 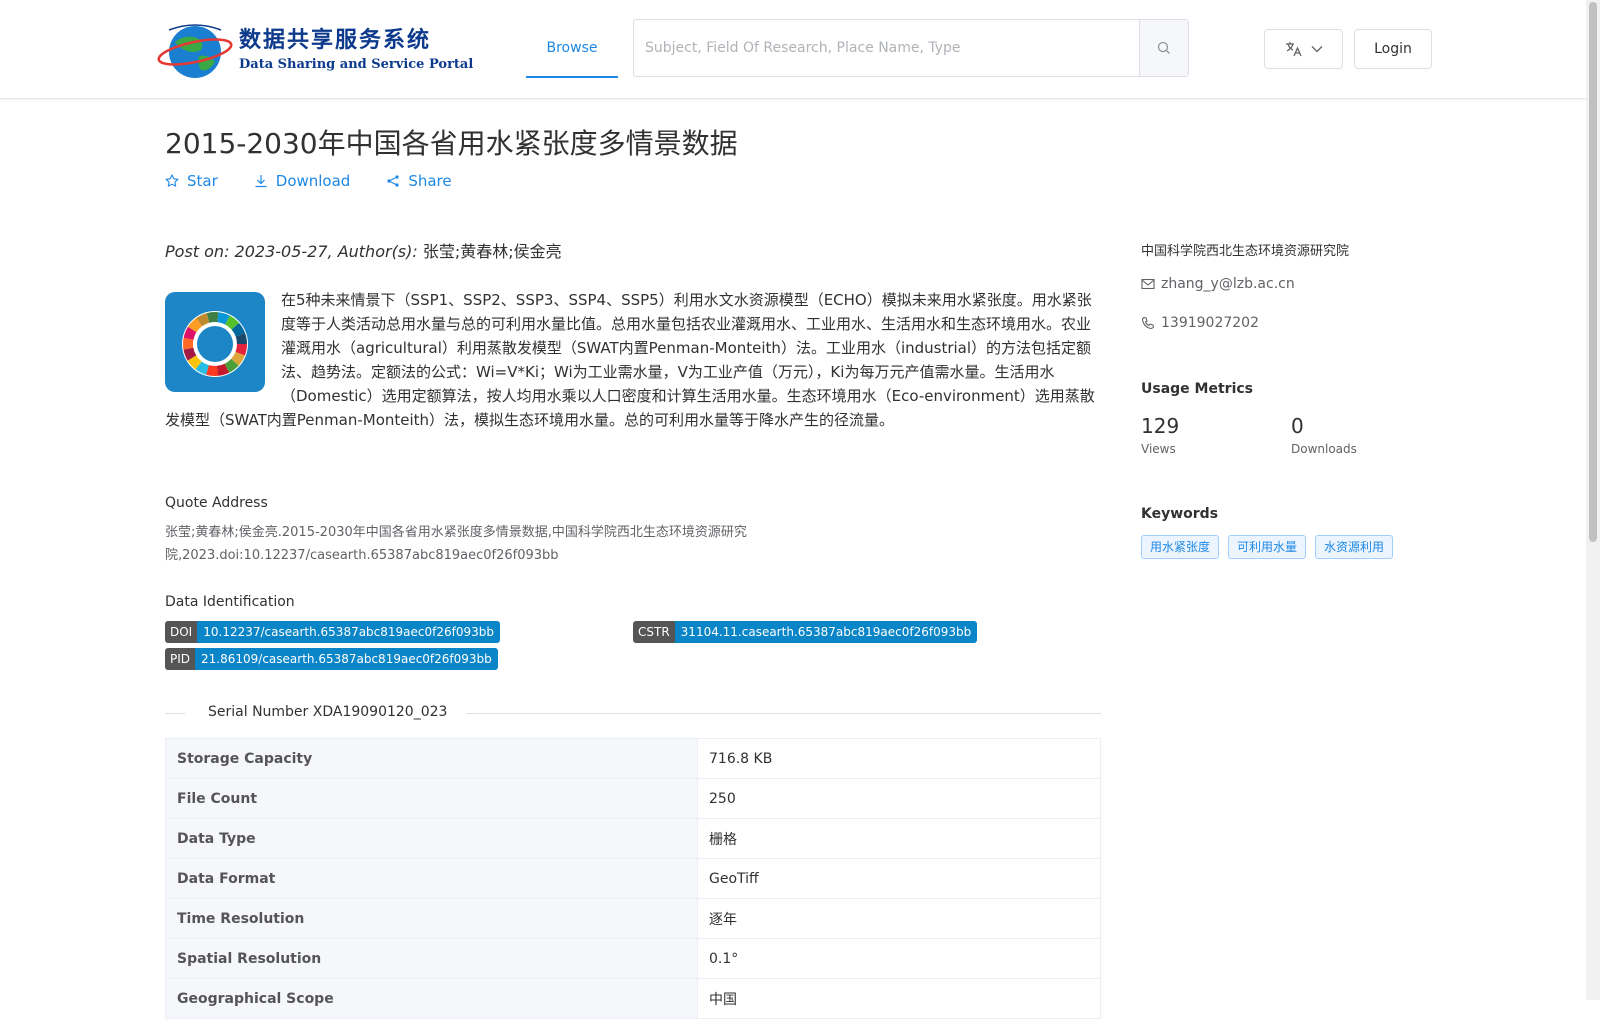 What do you see at coordinates (431, 998) in the screenshot?
I see `info-key: Geographical Scope` at bounding box center [431, 998].